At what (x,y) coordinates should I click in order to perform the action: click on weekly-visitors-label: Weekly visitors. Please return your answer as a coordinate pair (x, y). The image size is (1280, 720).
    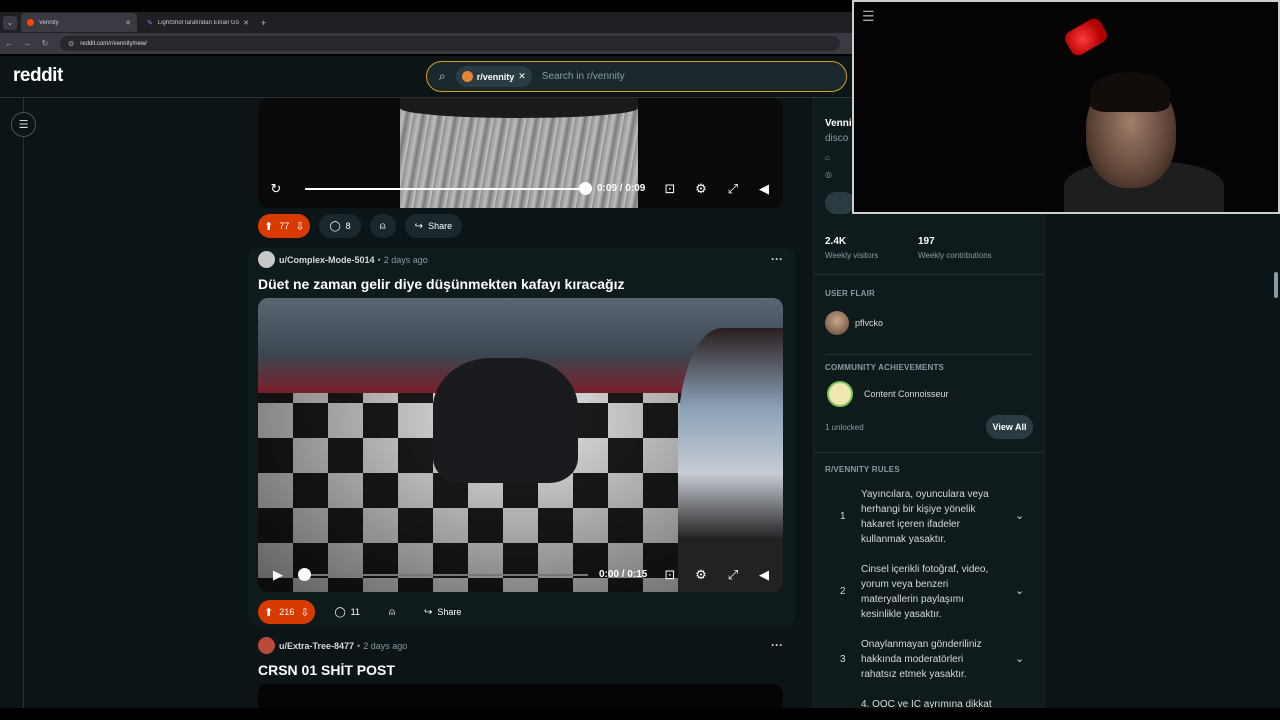
    Looking at the image, I should click on (852, 255).